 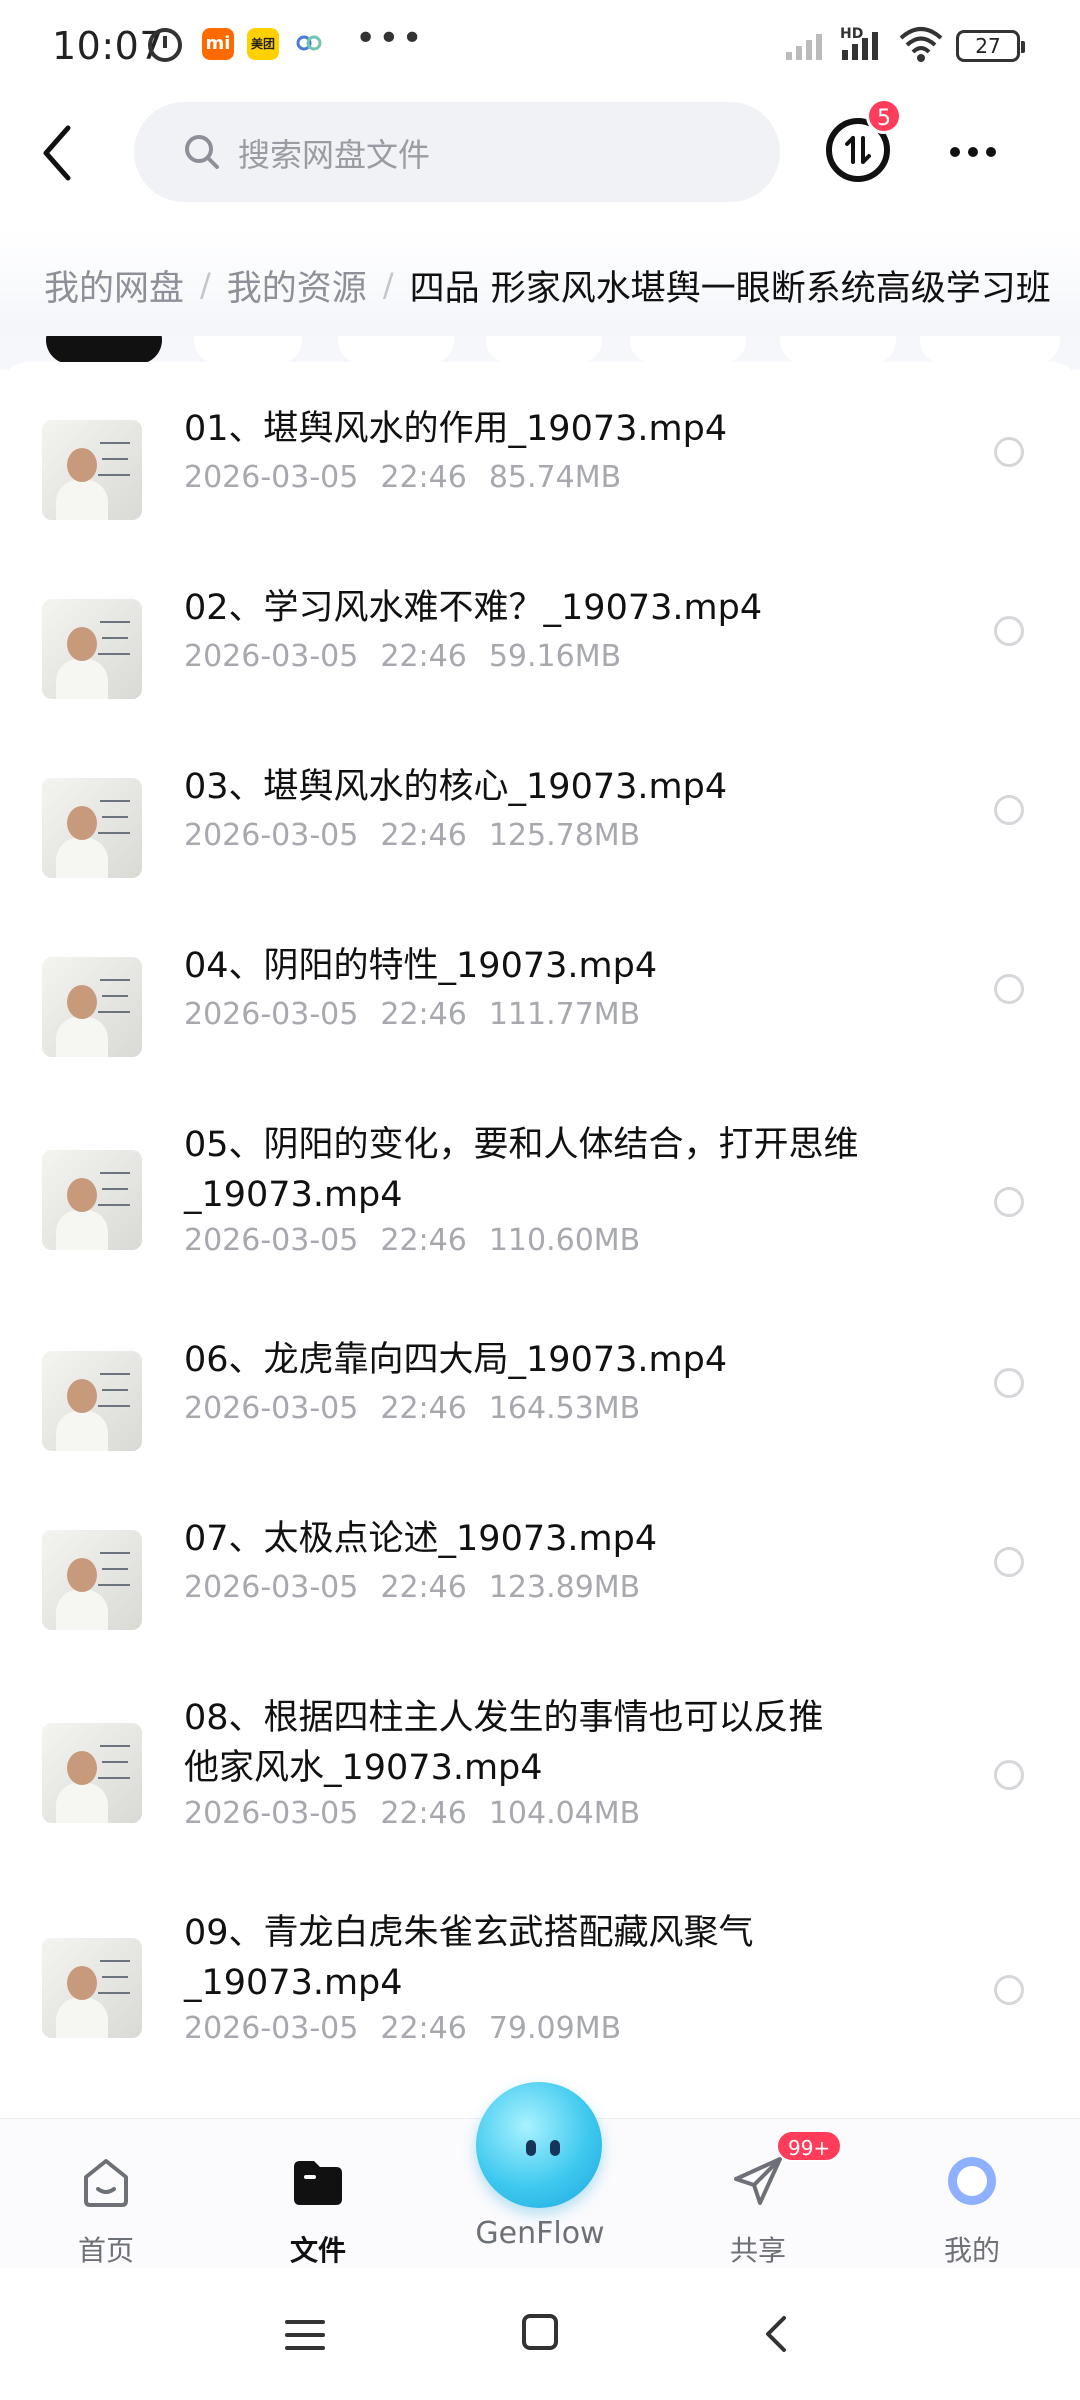 I want to click on genflow-eye, so click(x=531, y=2148).